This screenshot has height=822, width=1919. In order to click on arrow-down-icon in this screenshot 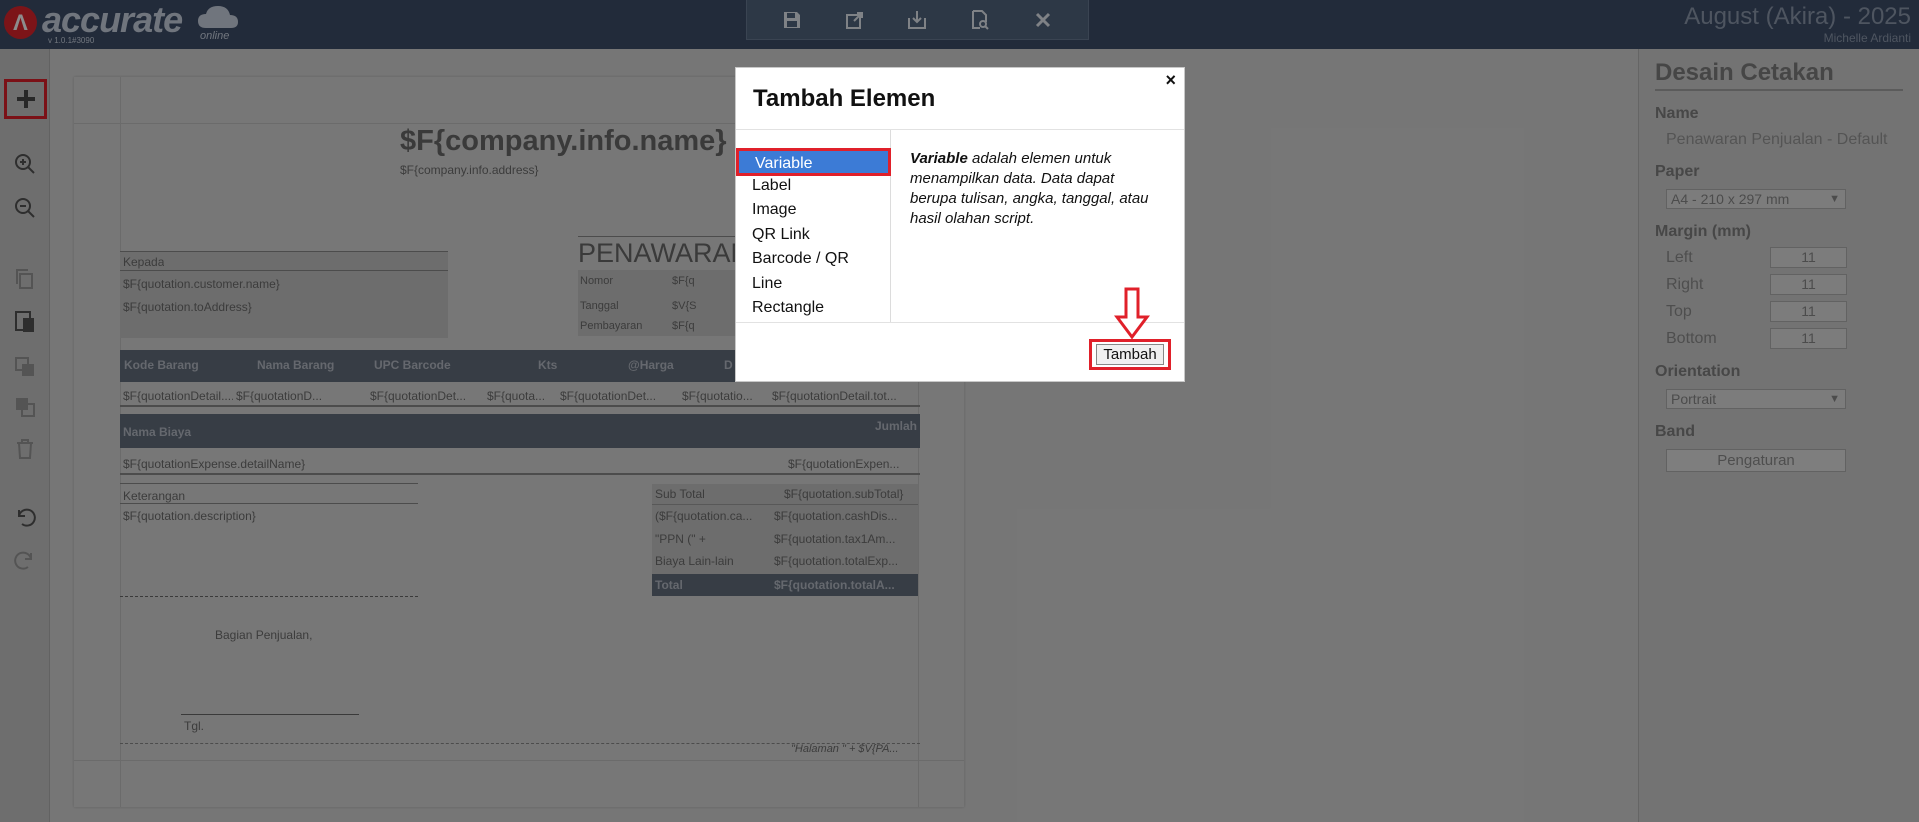, I will do `click(1132, 313)`.